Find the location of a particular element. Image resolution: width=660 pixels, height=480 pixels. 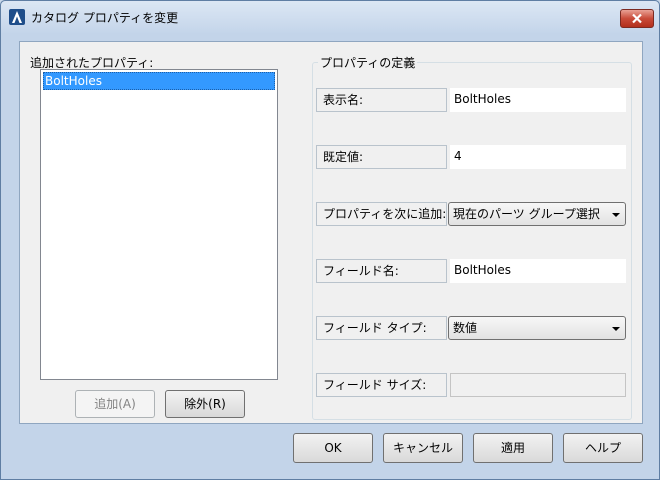

remove-button: 除外(R) is located at coordinates (205, 404).